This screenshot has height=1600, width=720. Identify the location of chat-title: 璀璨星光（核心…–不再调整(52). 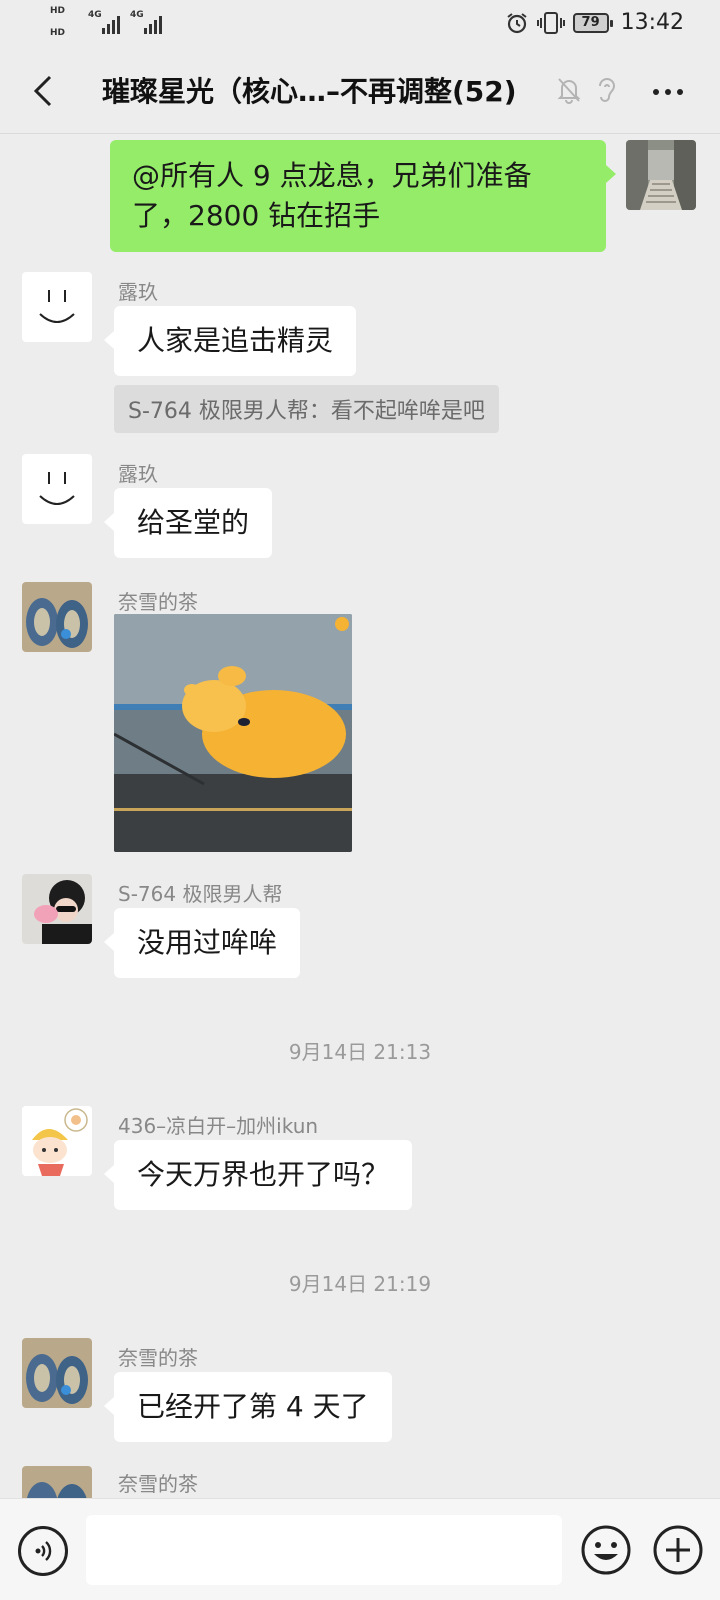
(309, 91).